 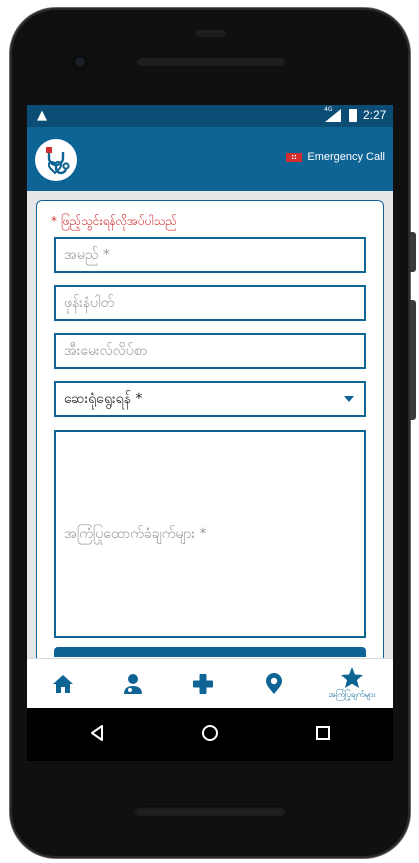 What do you see at coordinates (210, 351) in the screenshot?
I see `email-field: အီးမေးလ်လိပ်စာ` at bounding box center [210, 351].